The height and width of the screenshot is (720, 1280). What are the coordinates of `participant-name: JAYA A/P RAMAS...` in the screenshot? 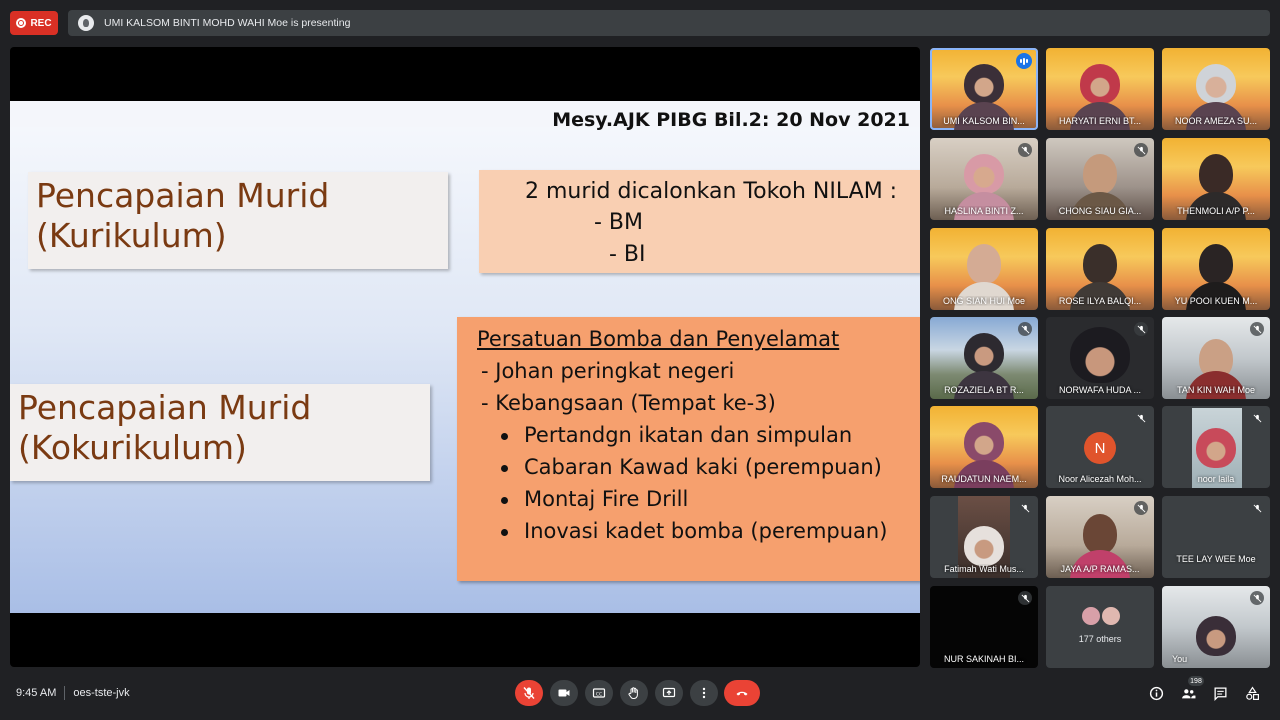 It's located at (1100, 569).